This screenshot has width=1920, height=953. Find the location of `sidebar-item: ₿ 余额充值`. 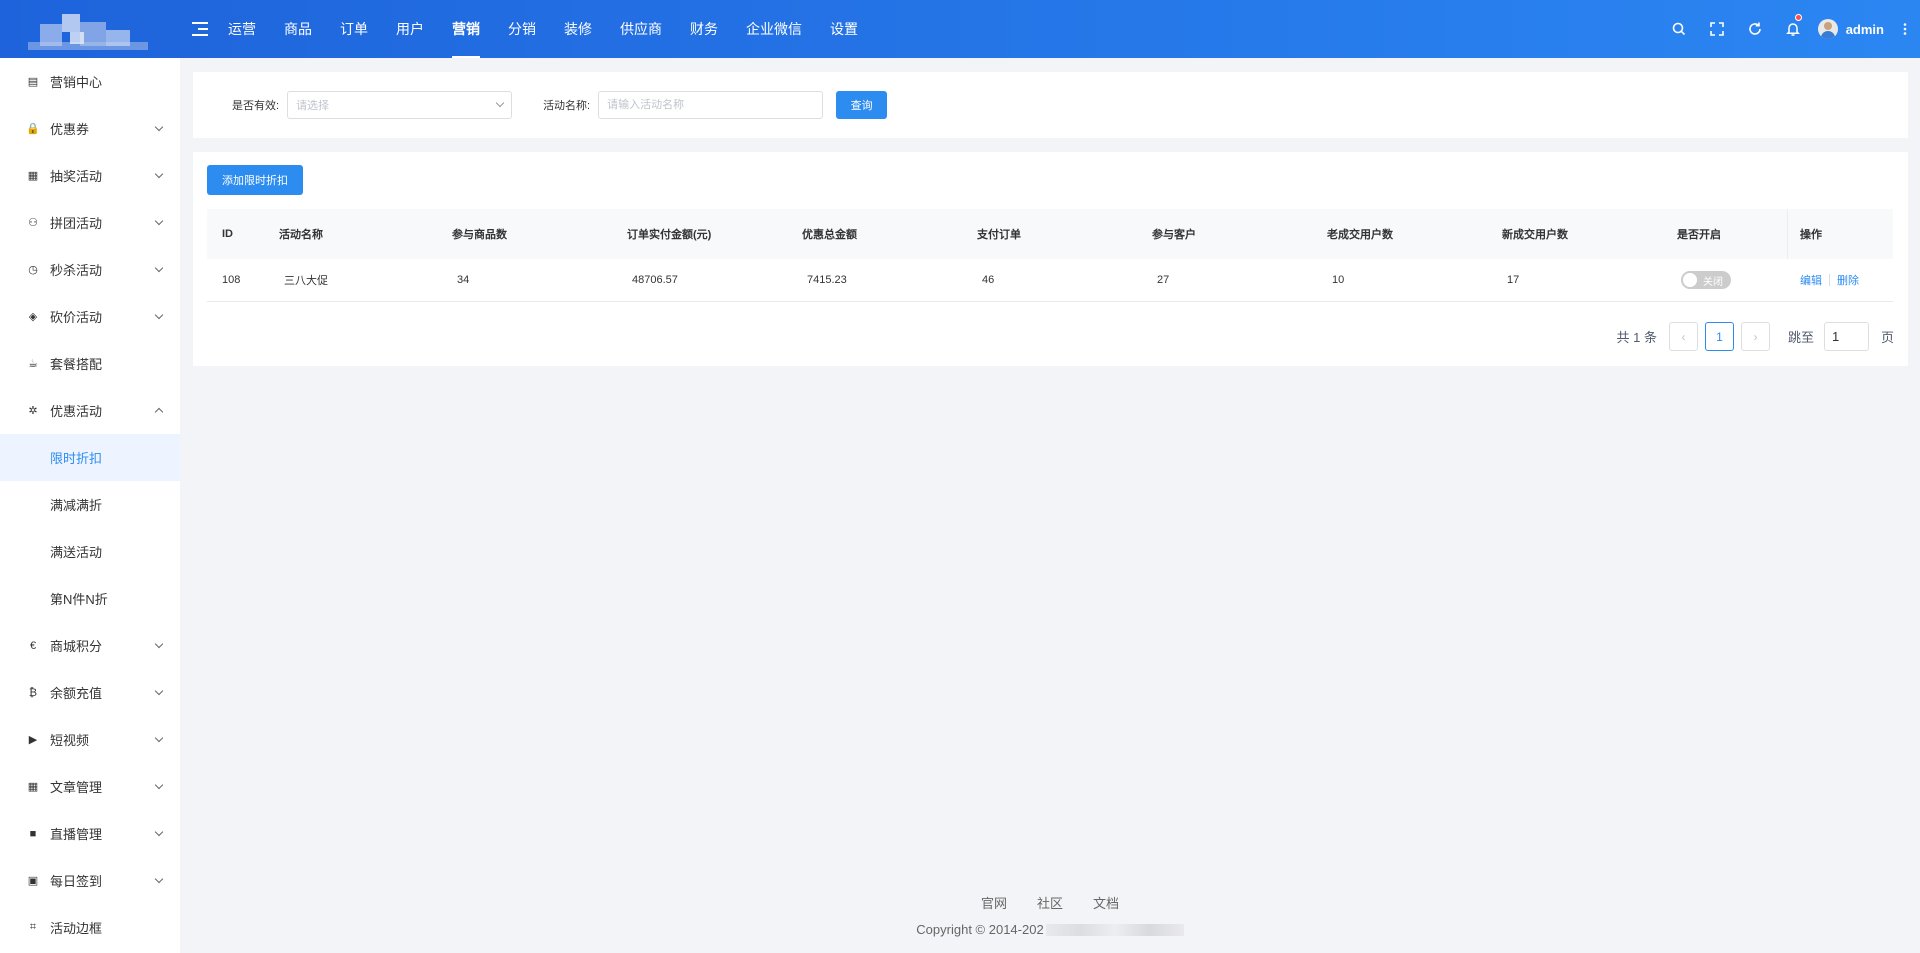

sidebar-item: ₿ 余额充值 is located at coordinates (90, 692).